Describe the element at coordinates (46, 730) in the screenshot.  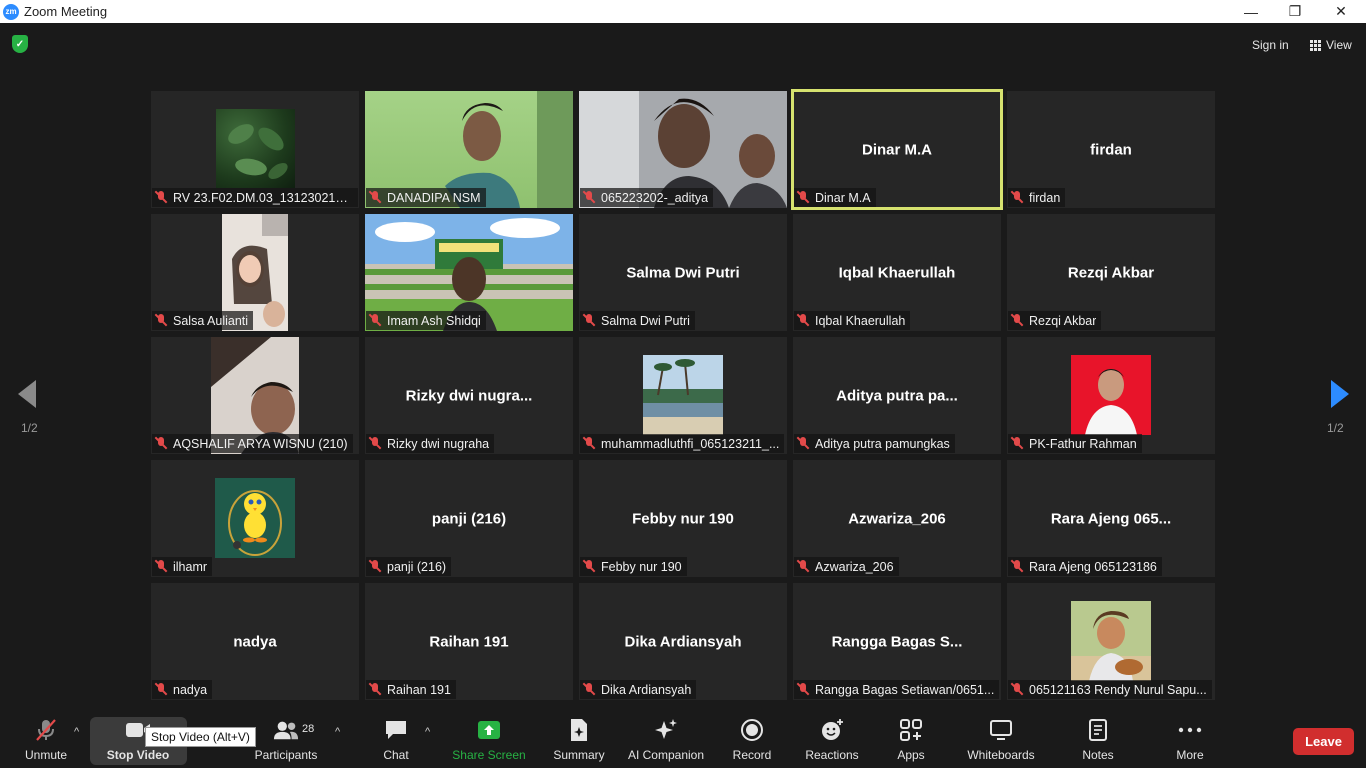
I see `microphone-muted-icon` at that location.